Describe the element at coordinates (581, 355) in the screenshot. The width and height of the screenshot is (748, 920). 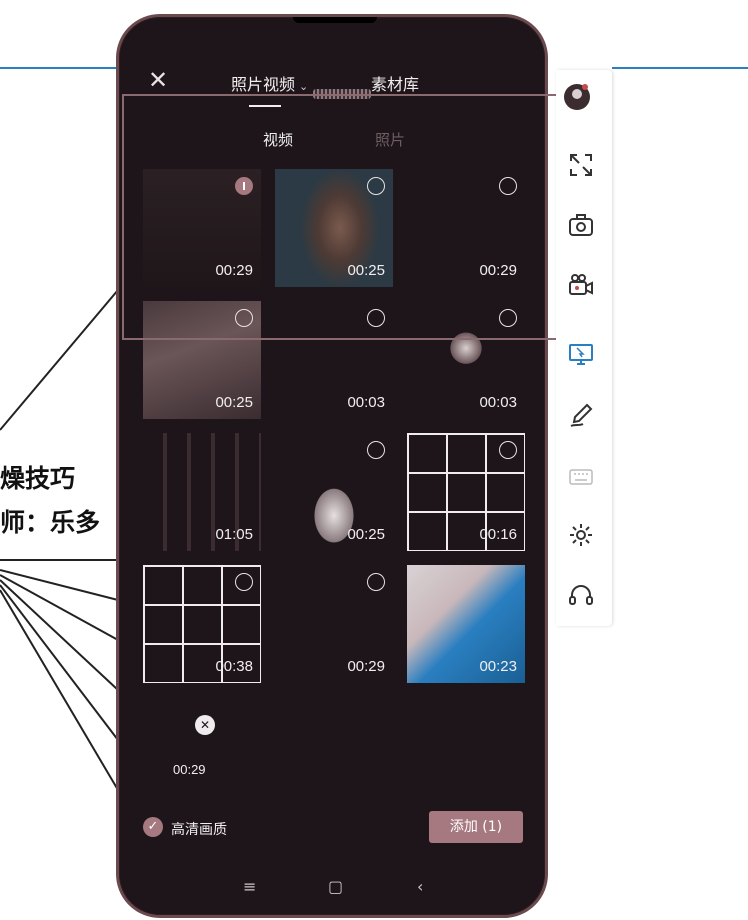
I see `screen-pointer-icon` at that location.